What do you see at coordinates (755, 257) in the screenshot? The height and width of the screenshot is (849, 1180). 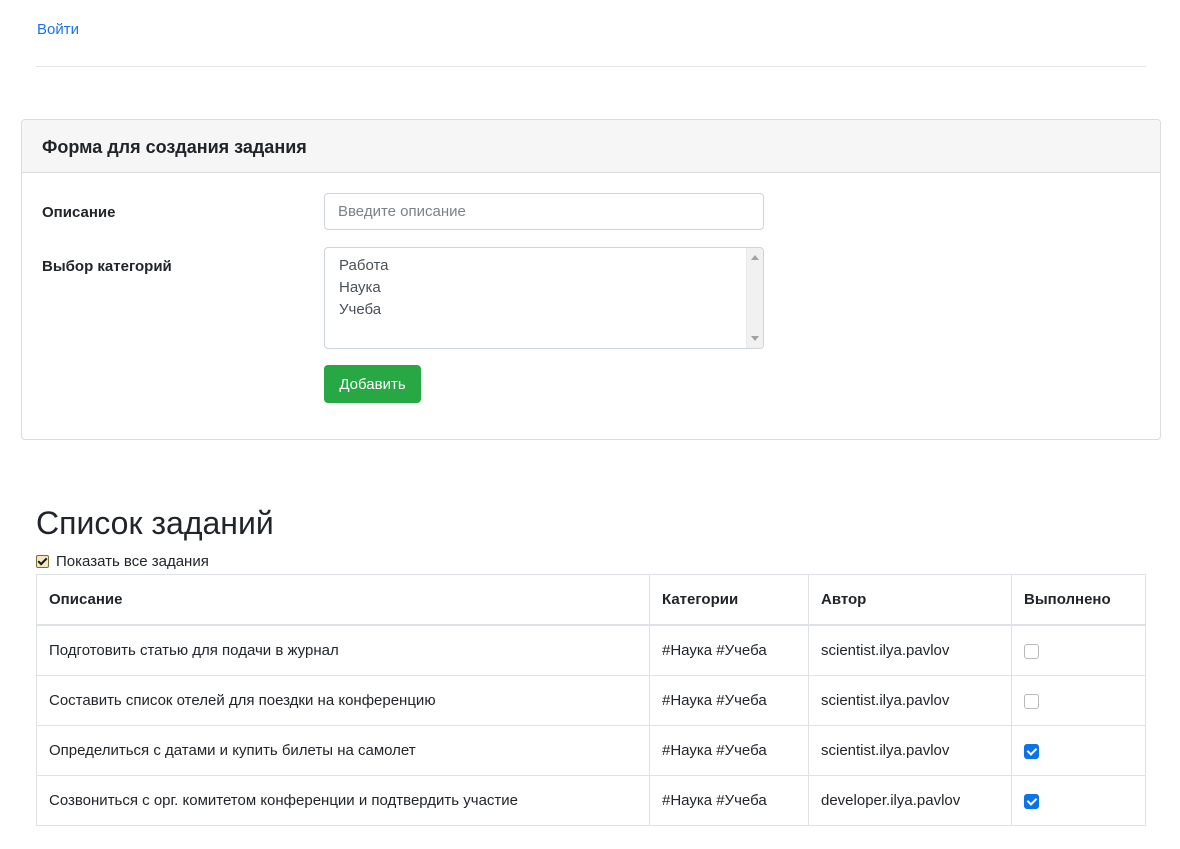 I see `scroll-up-icon` at bounding box center [755, 257].